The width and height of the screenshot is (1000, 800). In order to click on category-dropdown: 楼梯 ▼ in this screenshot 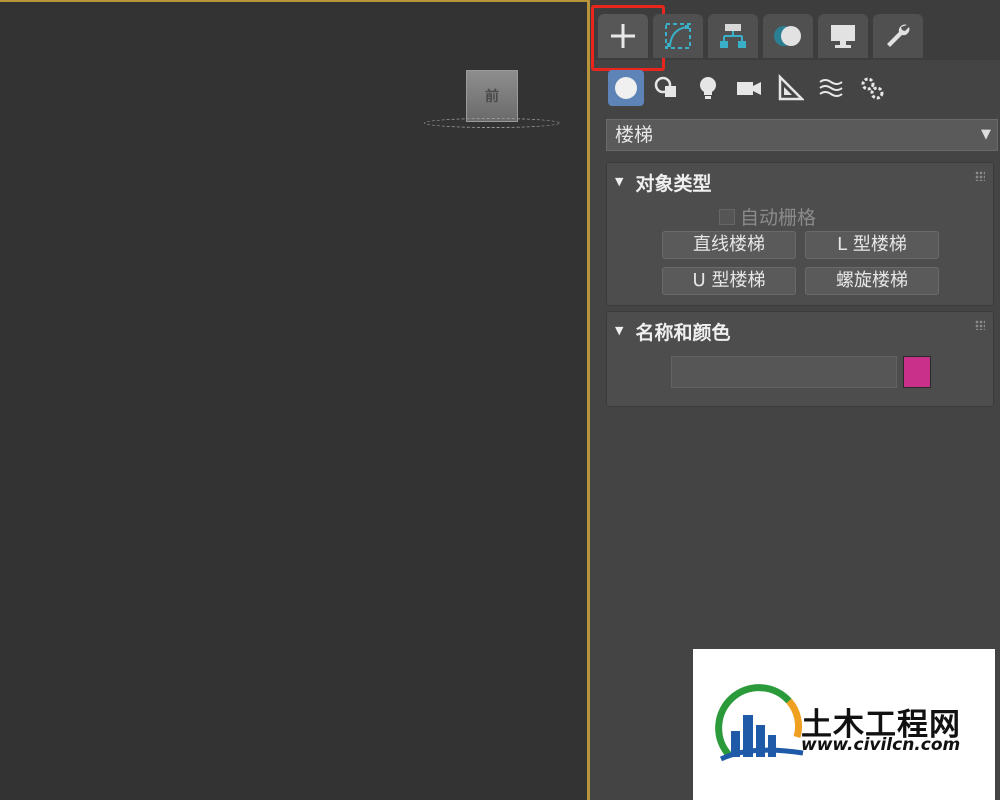, I will do `click(802, 135)`.